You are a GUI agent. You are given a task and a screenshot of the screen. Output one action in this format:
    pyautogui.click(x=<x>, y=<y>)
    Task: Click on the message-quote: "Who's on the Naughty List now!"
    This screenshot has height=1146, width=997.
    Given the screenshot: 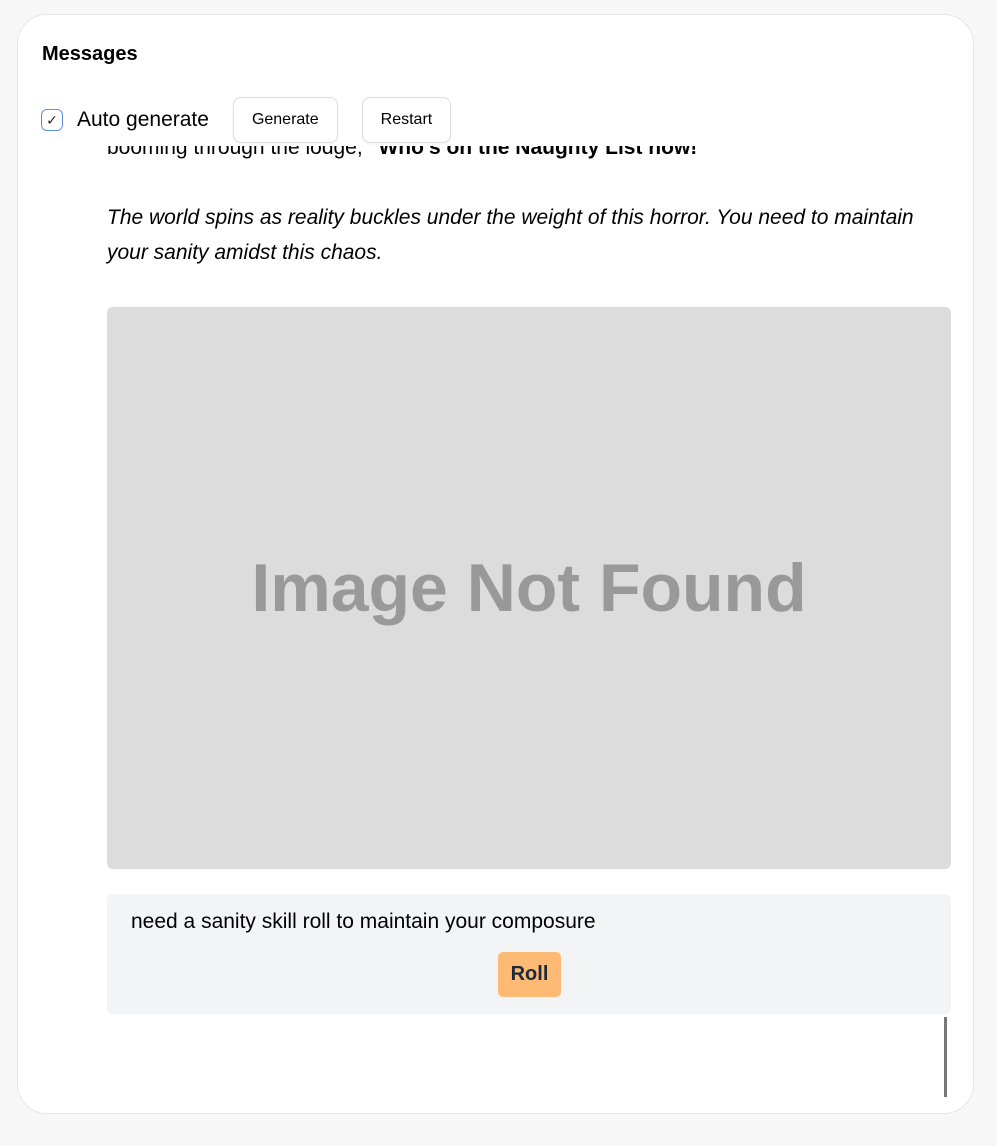 What is the action you would take?
    pyautogui.click(x=538, y=152)
    